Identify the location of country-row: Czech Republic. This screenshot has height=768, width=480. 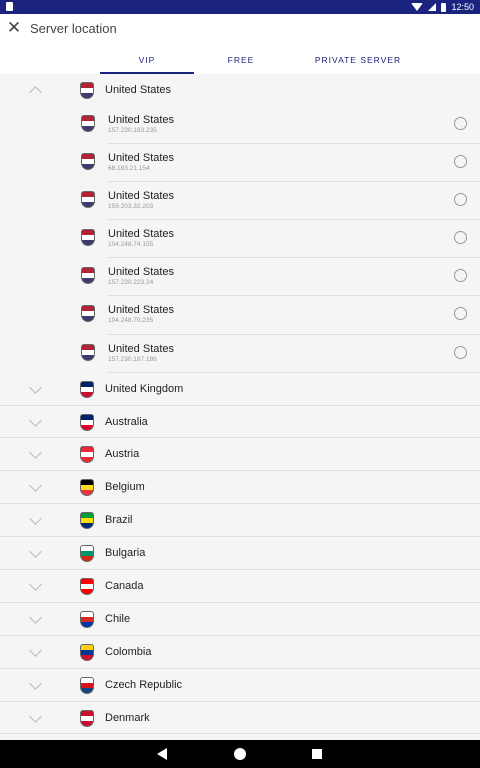
(240, 685).